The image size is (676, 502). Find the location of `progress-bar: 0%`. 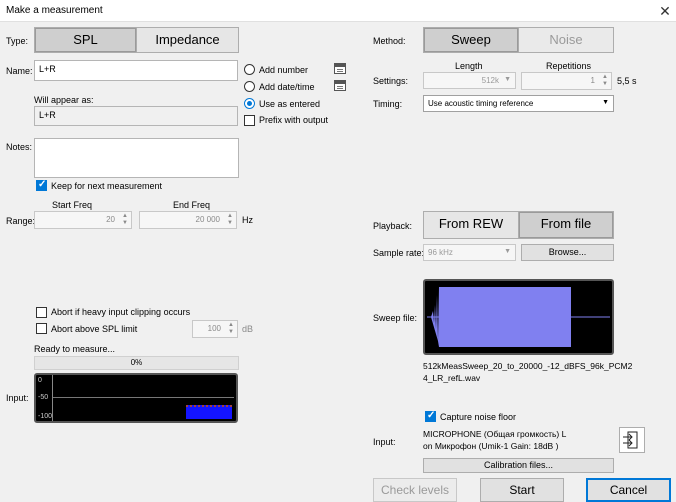

progress-bar: 0% is located at coordinates (136, 363).